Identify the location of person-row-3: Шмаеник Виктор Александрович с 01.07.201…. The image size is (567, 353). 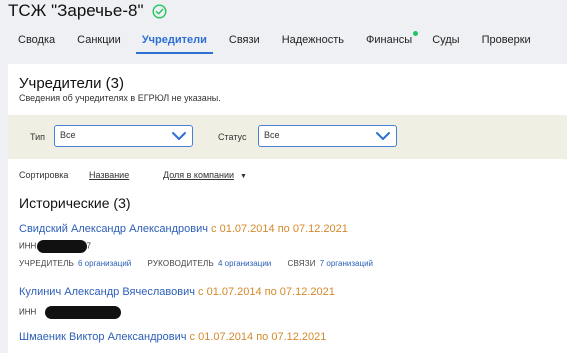
(172, 337).